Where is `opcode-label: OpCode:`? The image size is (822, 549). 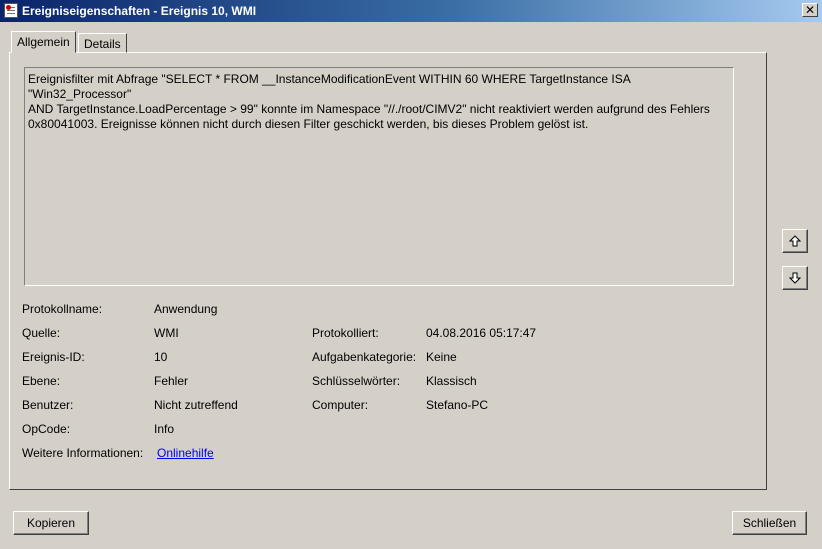 opcode-label: OpCode: is located at coordinates (46, 429).